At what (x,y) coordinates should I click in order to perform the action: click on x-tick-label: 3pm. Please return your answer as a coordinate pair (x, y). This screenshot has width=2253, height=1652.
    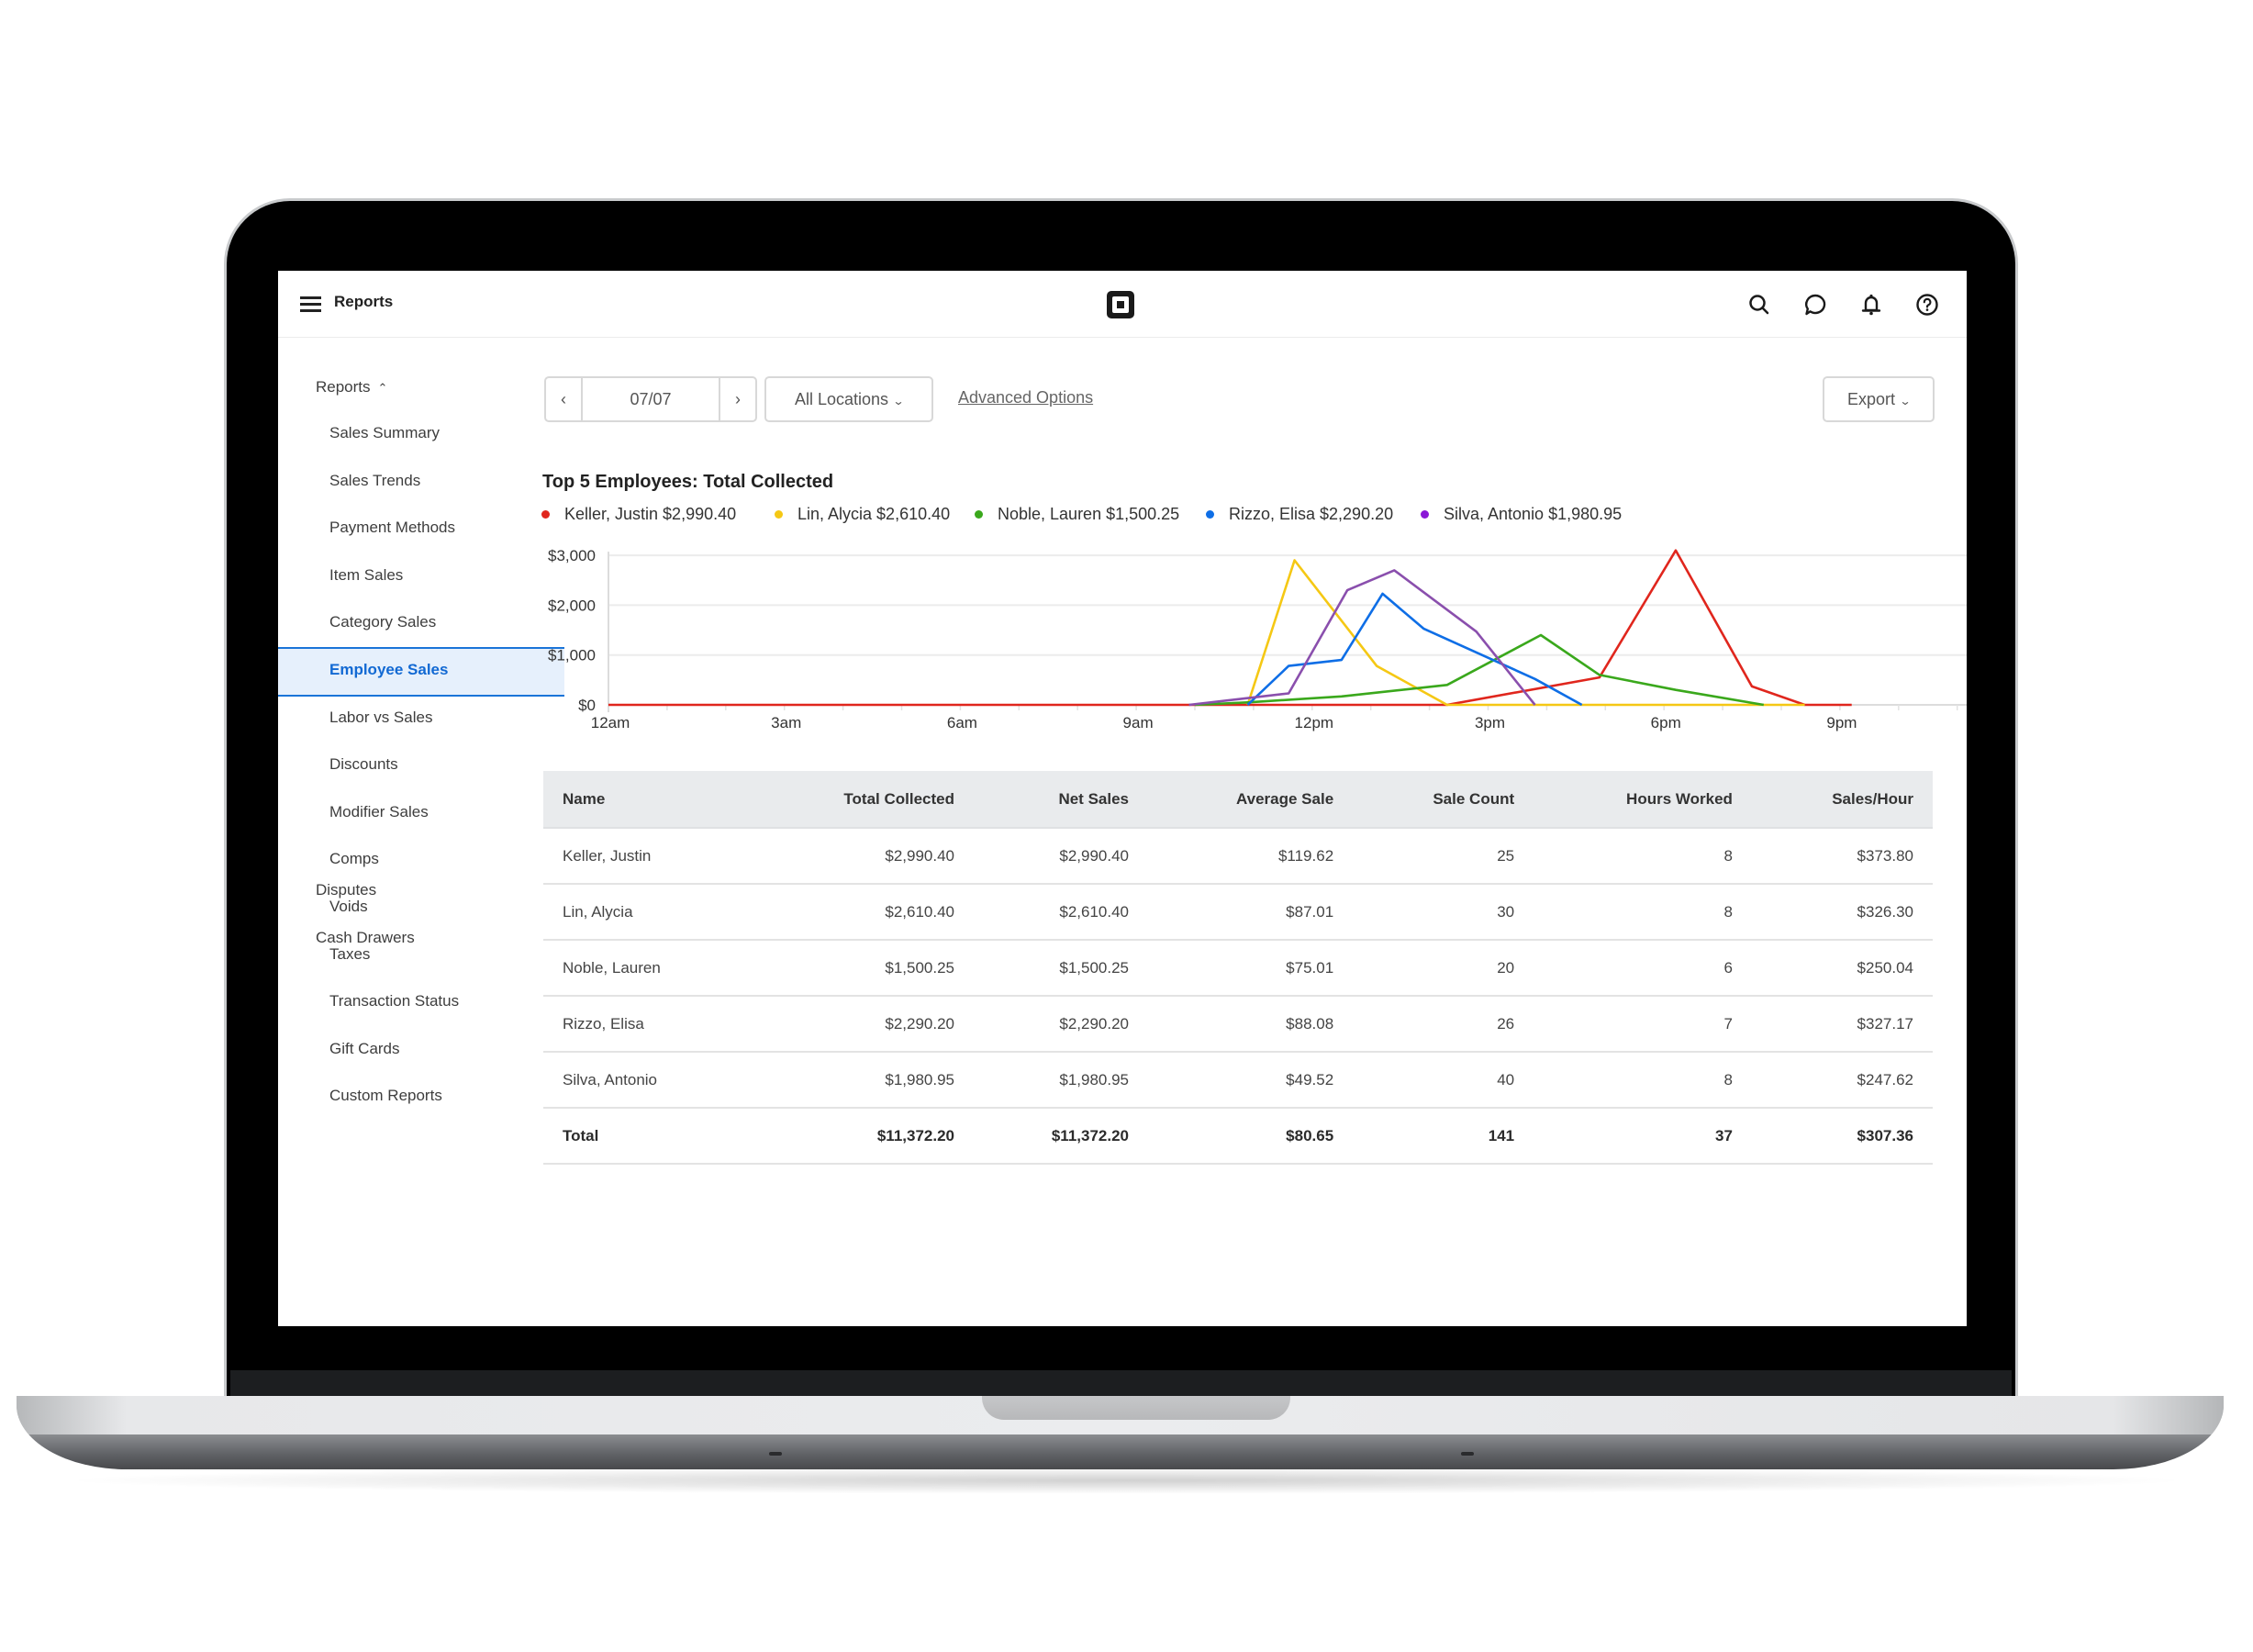
    Looking at the image, I should click on (1490, 722).